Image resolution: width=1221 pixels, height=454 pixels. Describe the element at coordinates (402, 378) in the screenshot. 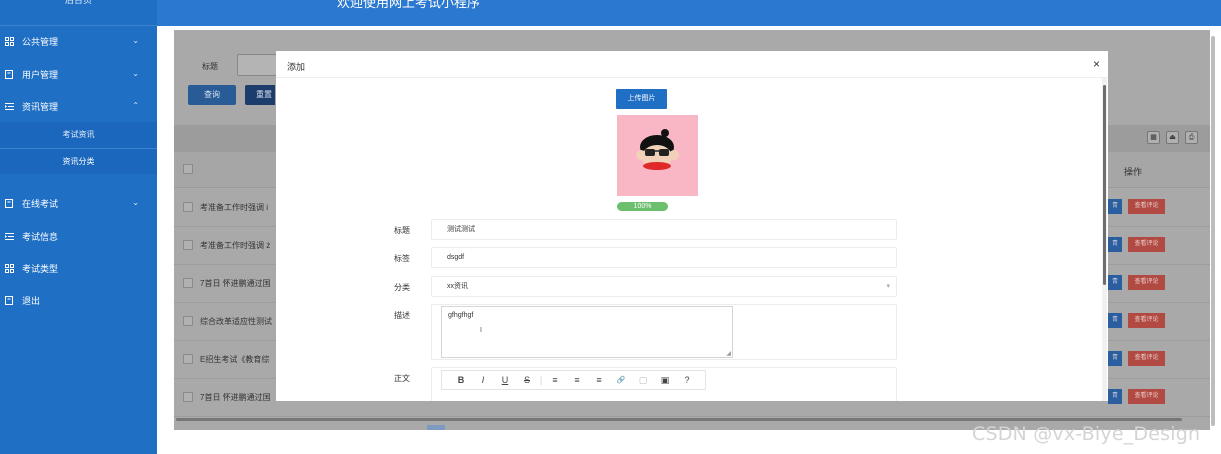

I see `content-field-label: 正文` at that location.